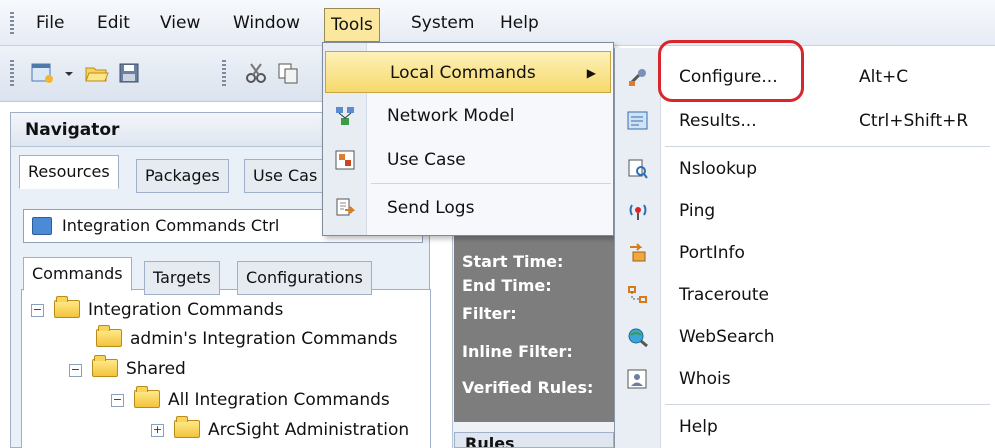 The width and height of the screenshot is (995, 448). Describe the element at coordinates (266, 24) in the screenshot. I see `menu-window: Window` at that location.